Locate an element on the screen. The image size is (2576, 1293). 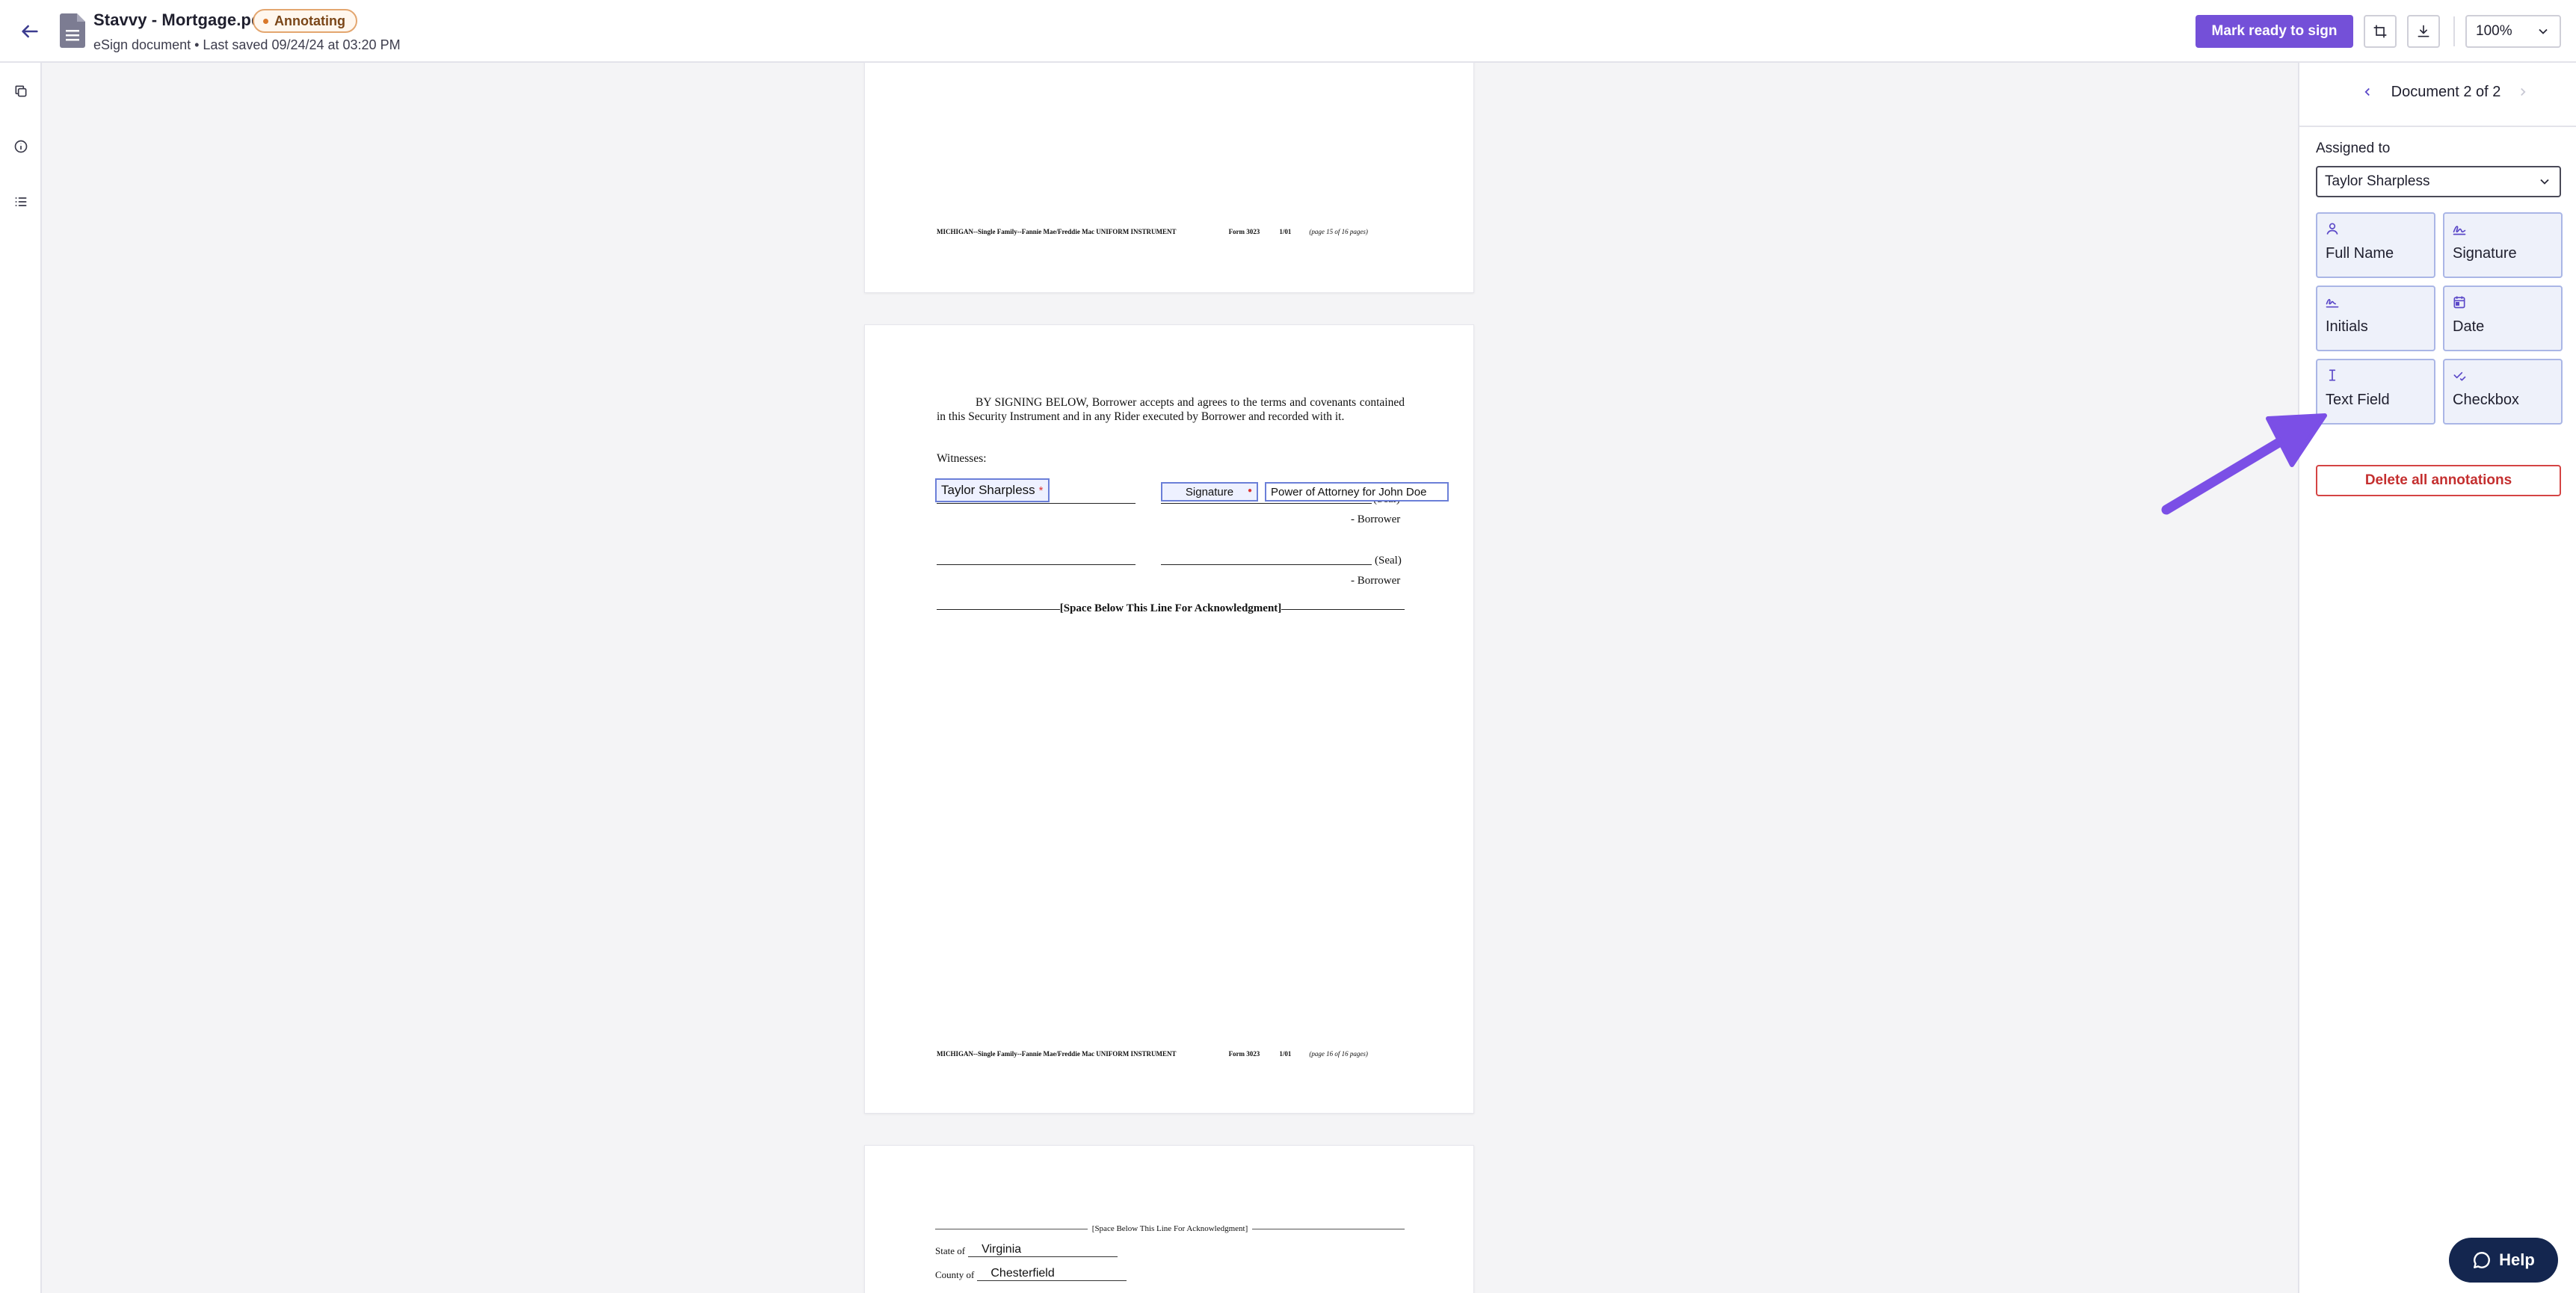
state-label: State of is located at coordinates (950, 1250).